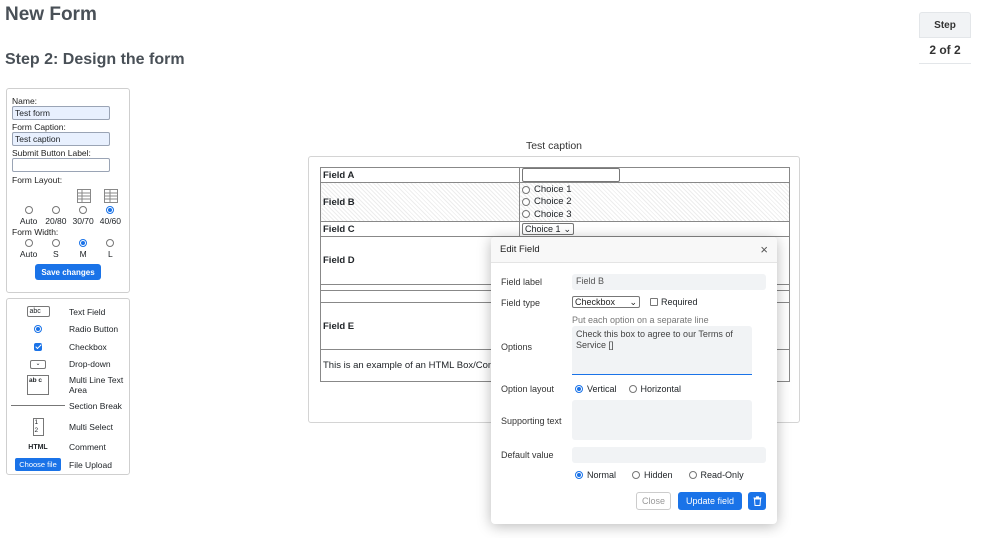 The width and height of the screenshot is (984, 538). What do you see at coordinates (38, 364) in the screenshot?
I see `dropdown-icon: ⌄` at bounding box center [38, 364].